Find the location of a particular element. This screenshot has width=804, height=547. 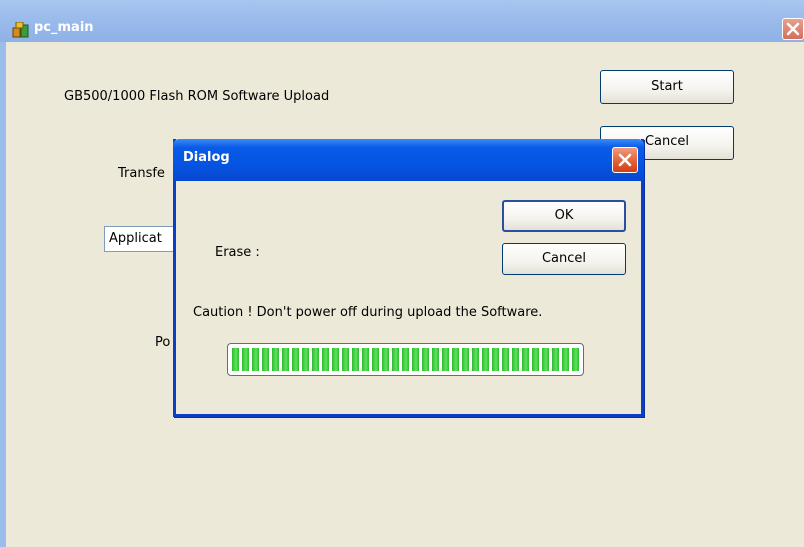

main-close-button is located at coordinates (793, 29).